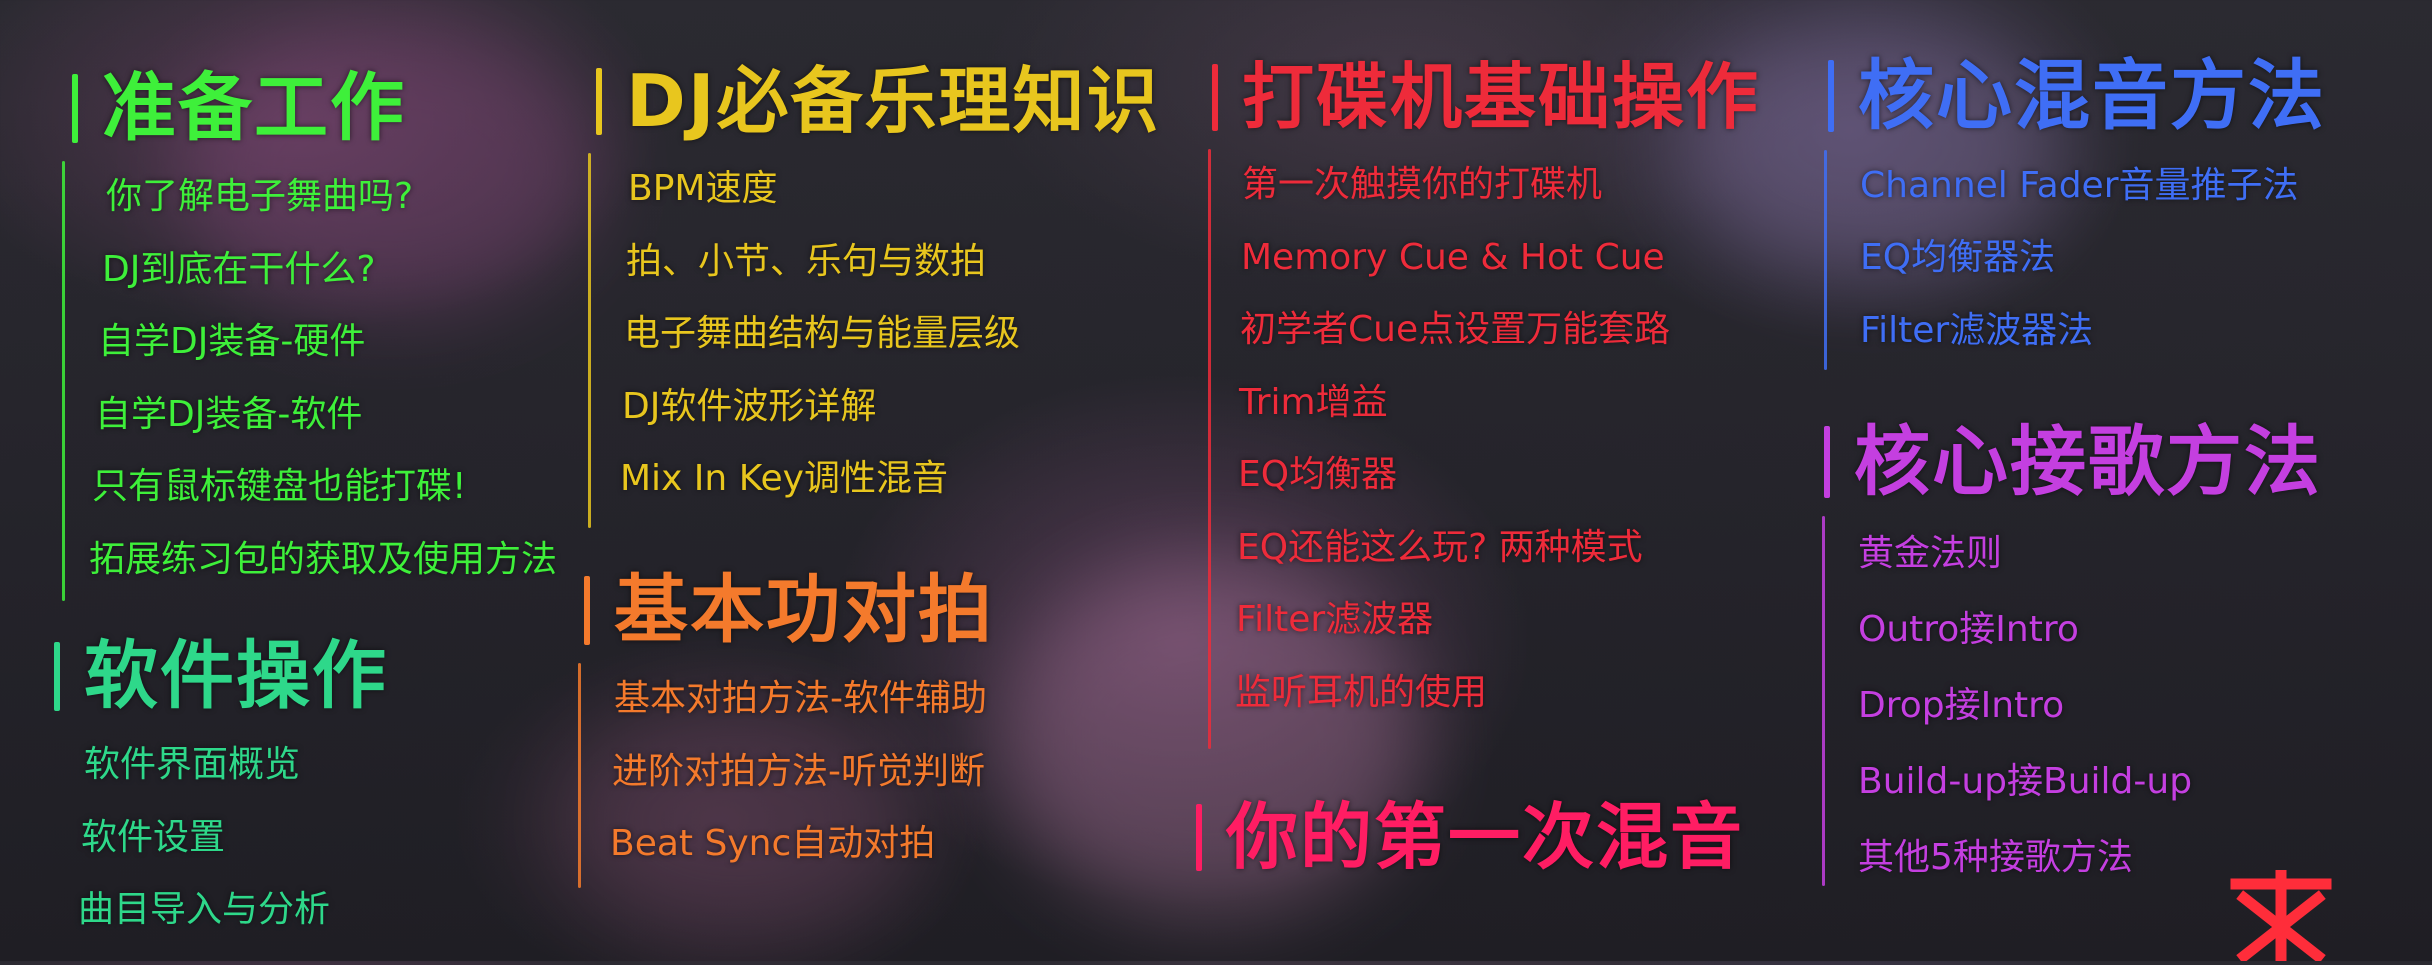 The image size is (2432, 965). I want to click on list-item: Channel Fader音量推子法, so click(2093, 186).